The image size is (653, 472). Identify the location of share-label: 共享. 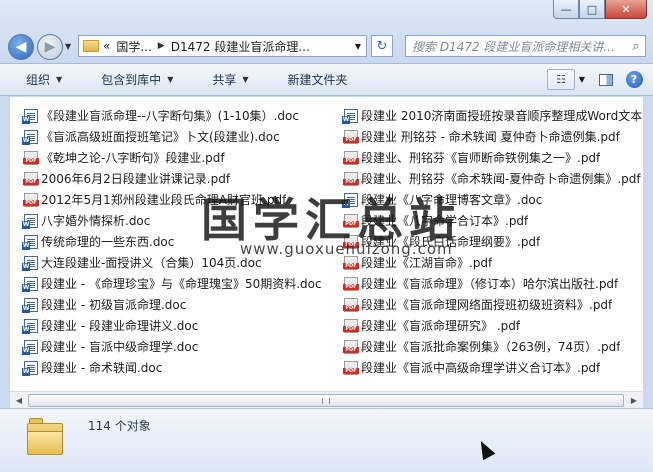
(224, 80).